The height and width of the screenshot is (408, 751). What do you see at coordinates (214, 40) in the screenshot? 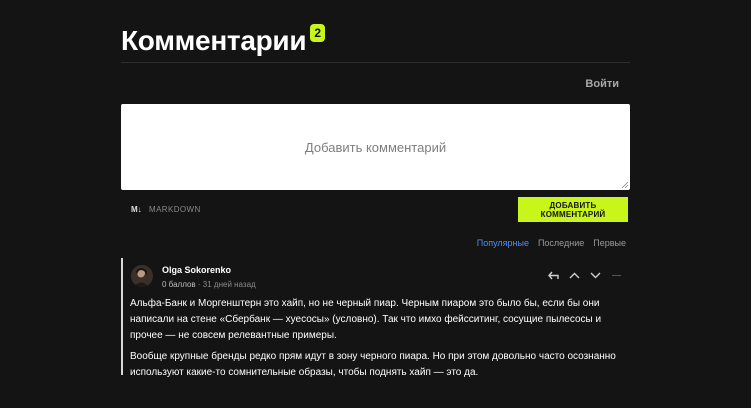
I see `page-title: Комментарии` at bounding box center [214, 40].